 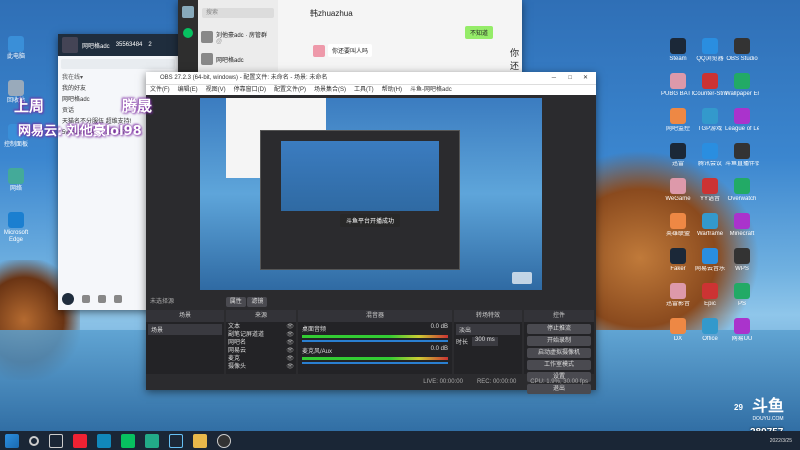 I want to click on transition-select: 淡出, so click(x=488, y=329).